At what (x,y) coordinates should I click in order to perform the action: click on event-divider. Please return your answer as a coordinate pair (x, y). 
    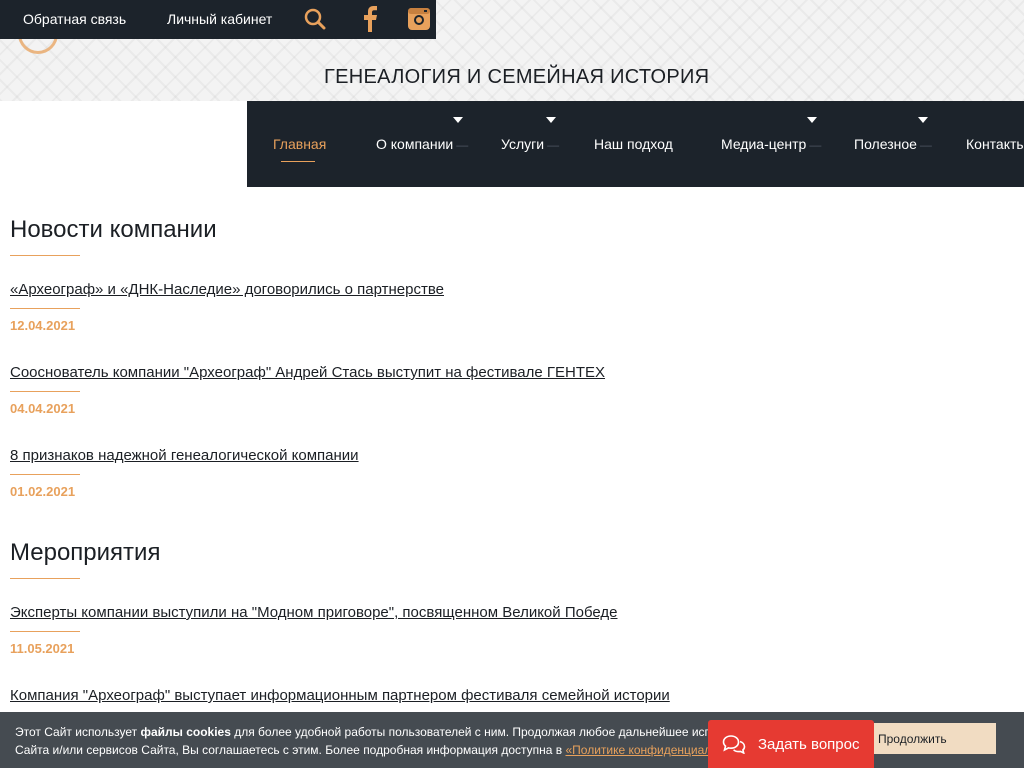
    Looking at the image, I should click on (45, 631).